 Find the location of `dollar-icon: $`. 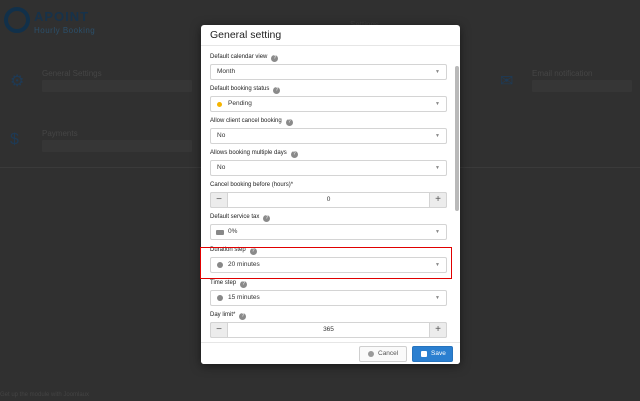

dollar-icon: $ is located at coordinates (14, 139).